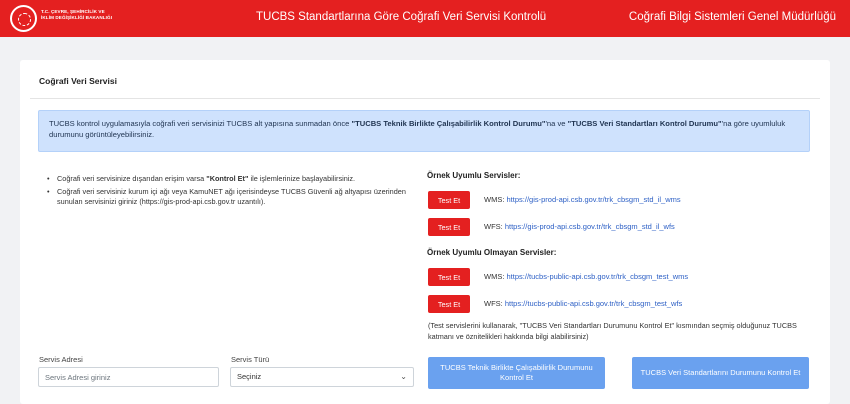  What do you see at coordinates (644, 123) in the screenshot?
I see `info-bold-2: "TUCBS Veri Standartları Kontrol Durumu"` at bounding box center [644, 123].